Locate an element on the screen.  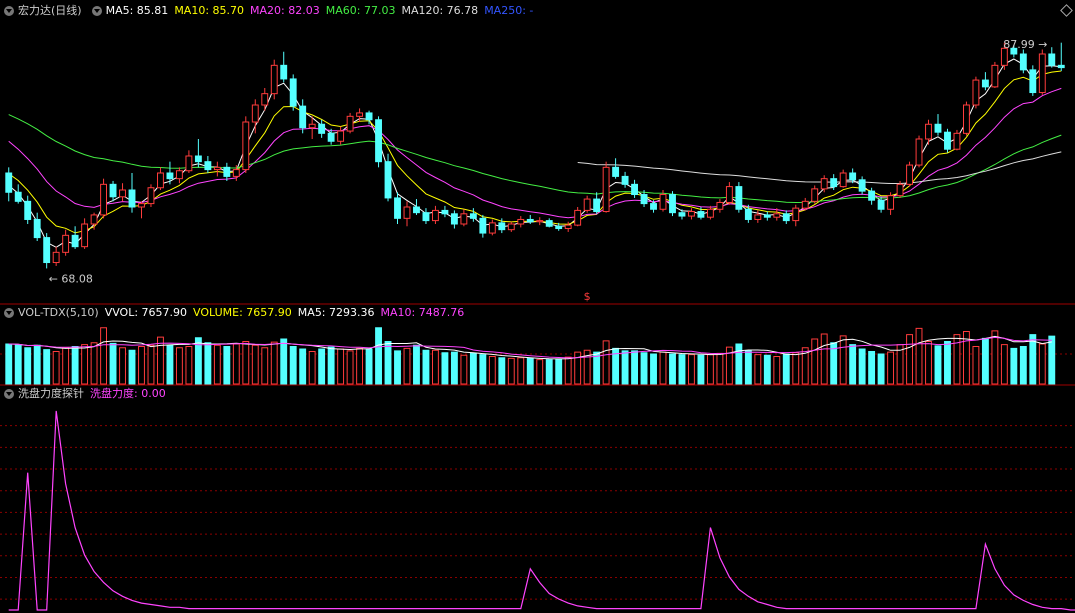
volume-ma-lines is located at coordinates (530, 347).